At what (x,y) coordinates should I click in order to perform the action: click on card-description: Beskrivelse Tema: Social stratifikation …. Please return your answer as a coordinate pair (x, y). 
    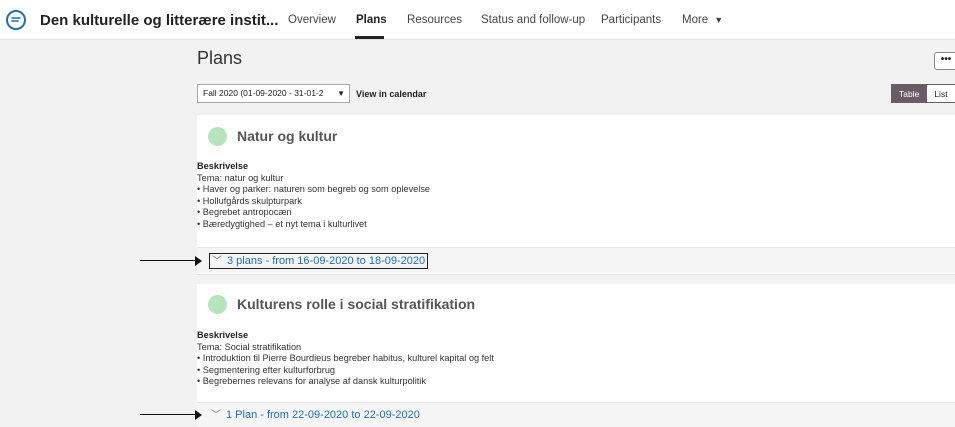
    Looking at the image, I should click on (345, 359).